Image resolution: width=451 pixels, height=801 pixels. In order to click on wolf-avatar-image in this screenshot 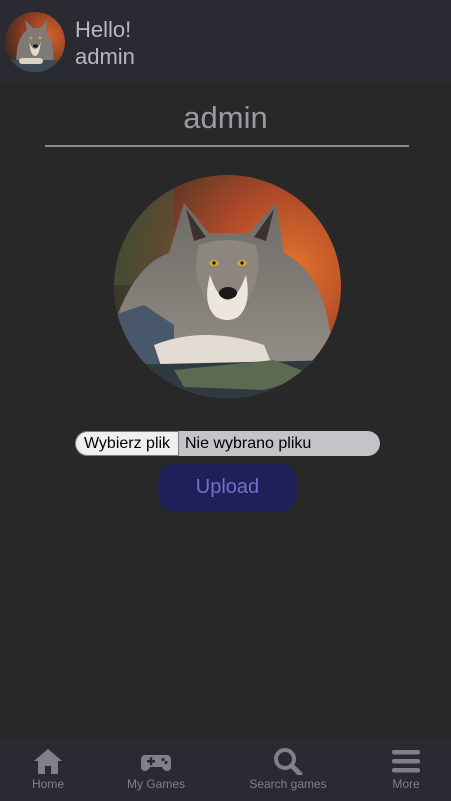, I will do `click(35, 42)`.